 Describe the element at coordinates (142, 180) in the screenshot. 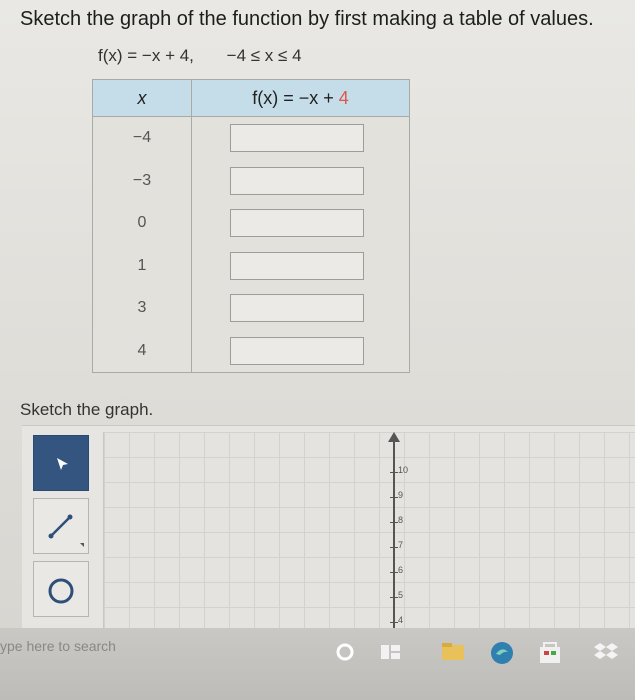

I see `x-value: −3` at that location.